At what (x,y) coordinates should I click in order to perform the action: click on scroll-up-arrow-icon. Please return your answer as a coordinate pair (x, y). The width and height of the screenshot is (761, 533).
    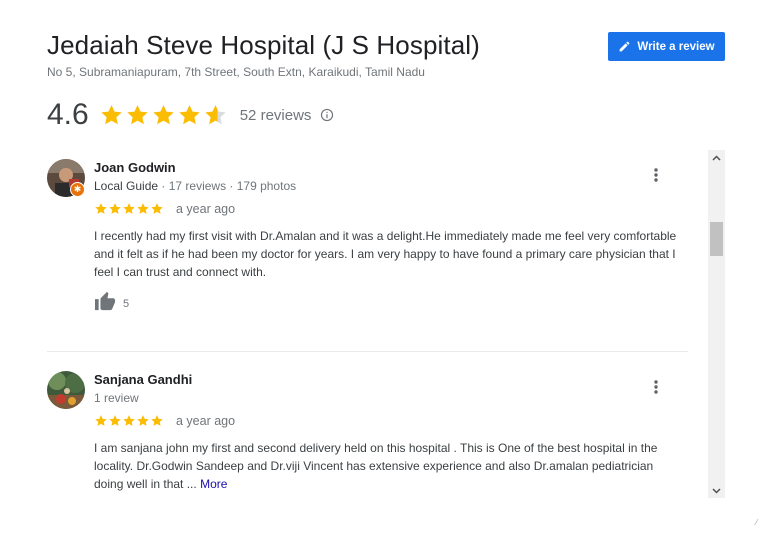
    Looking at the image, I should click on (716, 157).